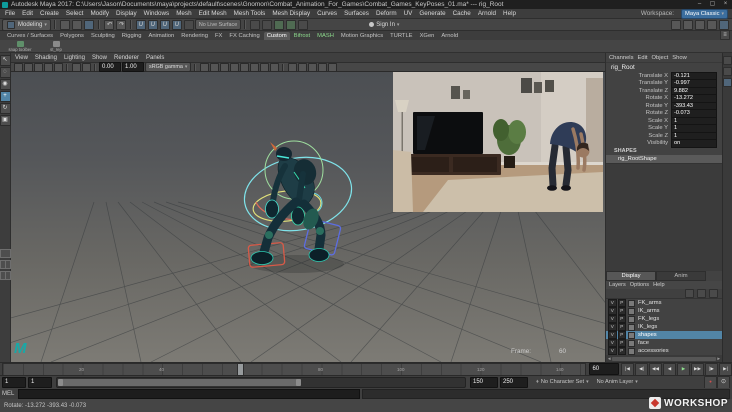 Image resolution: width=732 pixels, height=412 pixels. I want to click on tab-display: Display, so click(631, 276).